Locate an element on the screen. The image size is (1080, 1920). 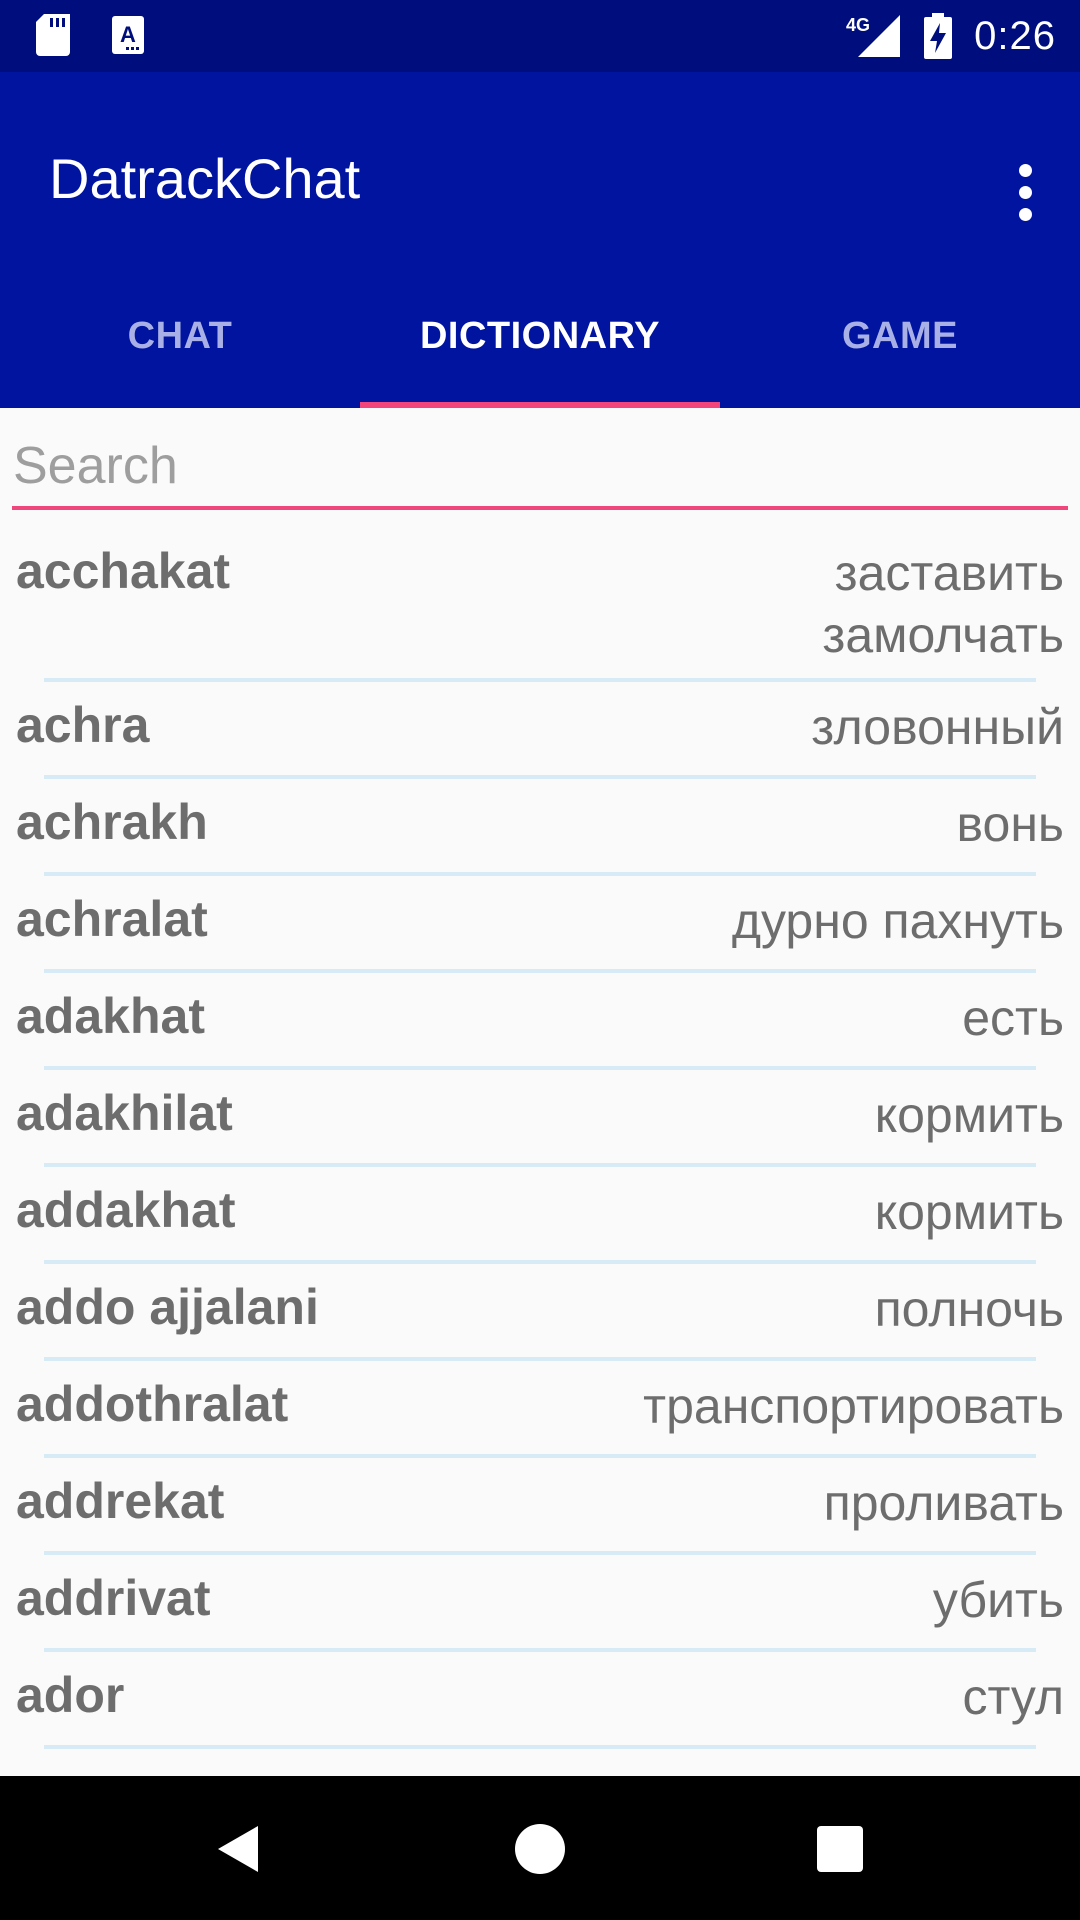
tab-dictionary: DICTIONARY is located at coordinates (540, 336).